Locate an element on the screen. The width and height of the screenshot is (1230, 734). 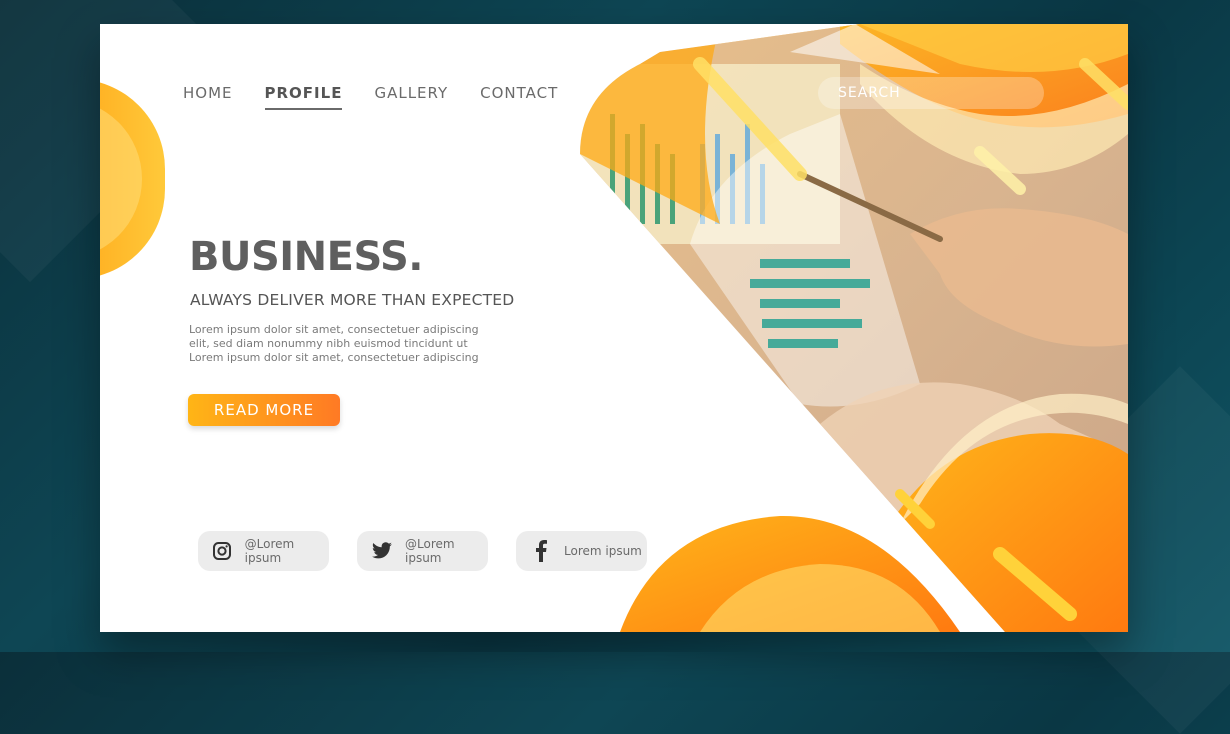
social-twitter-link: @Lorem ipsum is located at coordinates (422, 551).